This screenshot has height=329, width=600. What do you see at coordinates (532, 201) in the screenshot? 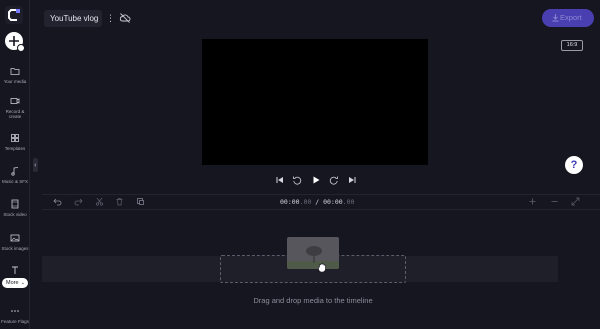
I see `zoom-in-icon` at bounding box center [532, 201].